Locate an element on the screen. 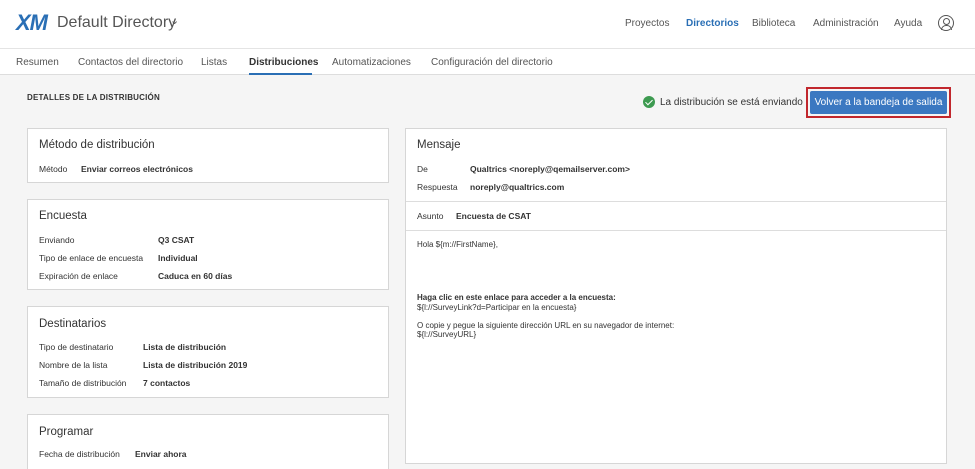 This screenshot has width=975, height=469. subject-label: Asunto is located at coordinates (430, 216).